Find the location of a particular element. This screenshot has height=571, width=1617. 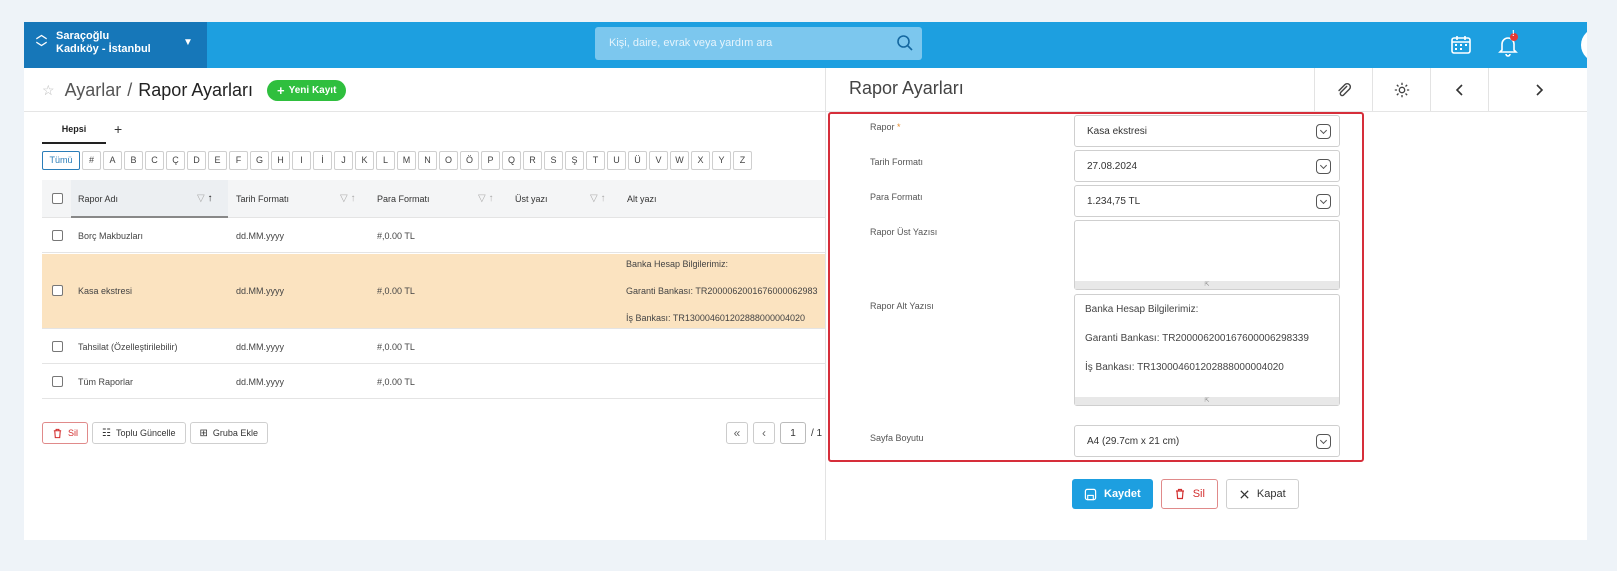

column-header-header-text: Üst yazı is located at coordinates (531, 198).